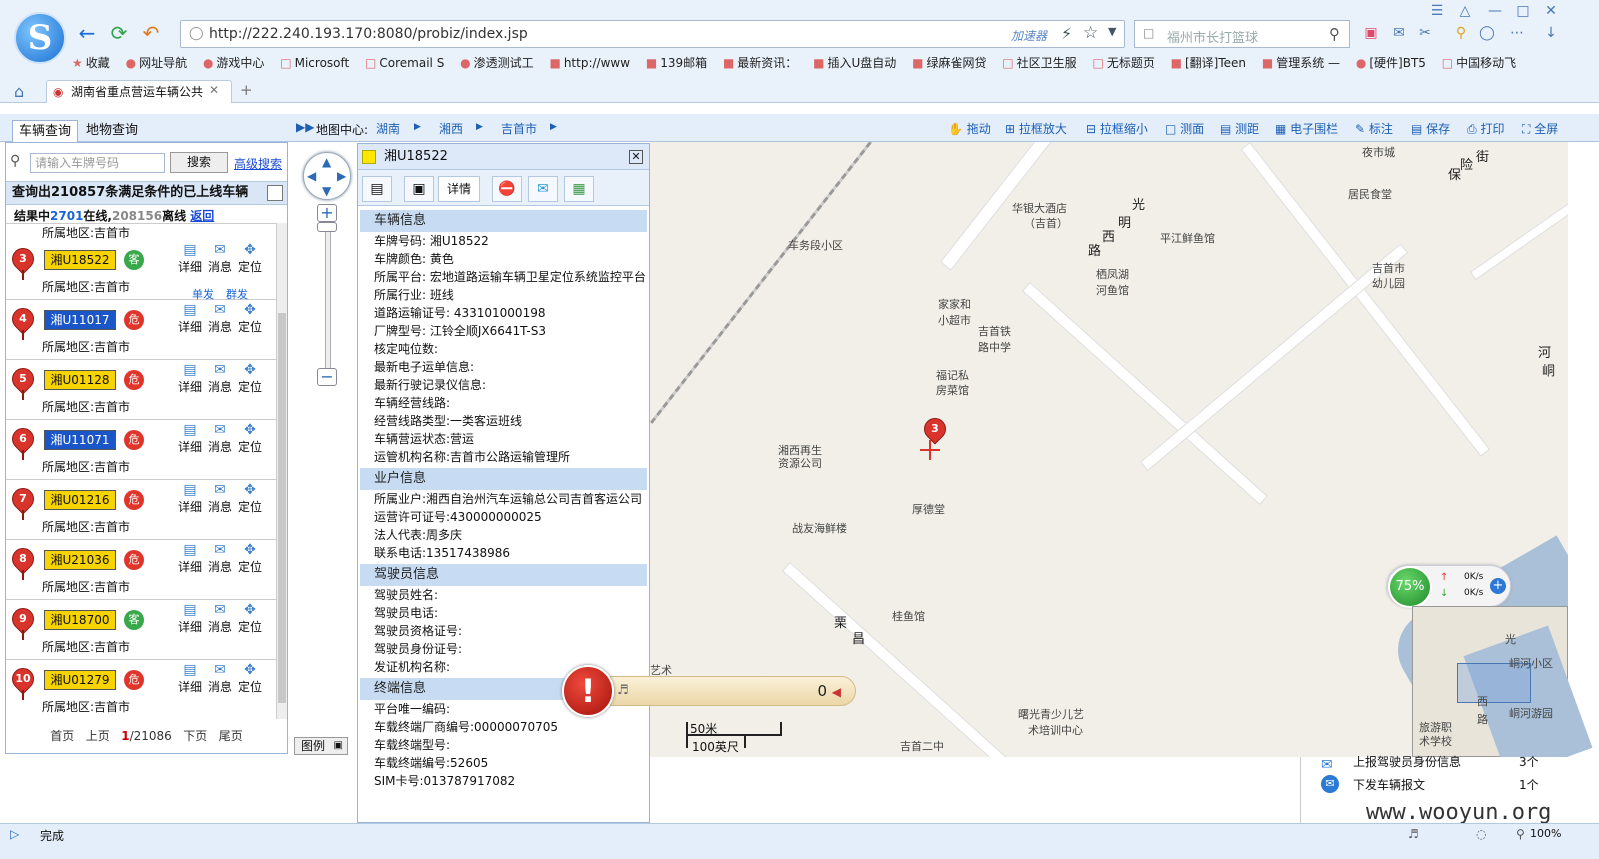  What do you see at coordinates (141, 510) in the screenshot?
I see `vehicle-row: 7 湘U01216 危所属地区:吉首市 ▤ 详细 ✉ 消息 ✥ 定位` at bounding box center [141, 510].